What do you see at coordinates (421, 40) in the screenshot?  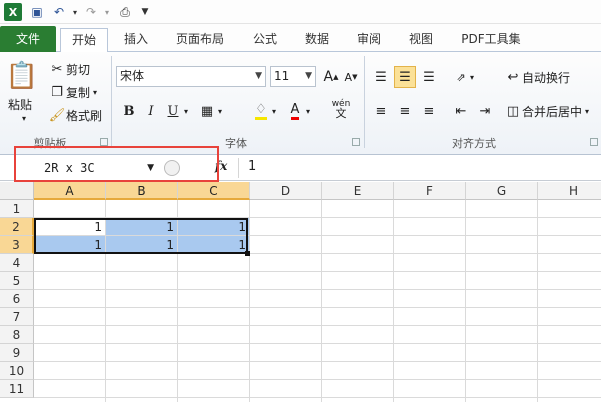 I see `tab-view: 视图` at bounding box center [421, 40].